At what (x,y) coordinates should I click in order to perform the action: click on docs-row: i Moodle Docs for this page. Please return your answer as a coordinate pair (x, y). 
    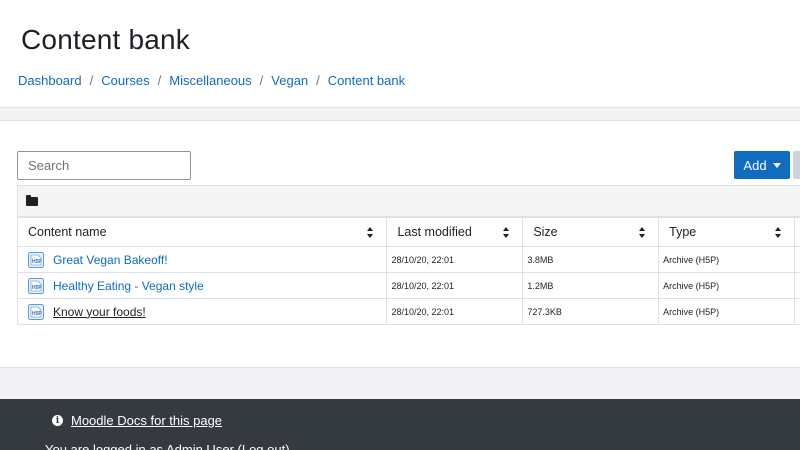
    Looking at the image, I should click on (137, 420).